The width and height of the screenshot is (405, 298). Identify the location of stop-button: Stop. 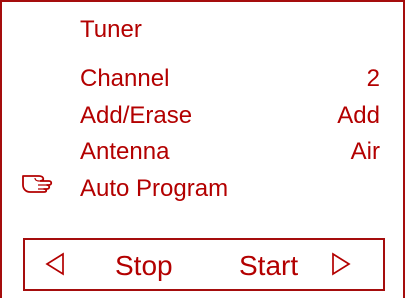
(144, 266).